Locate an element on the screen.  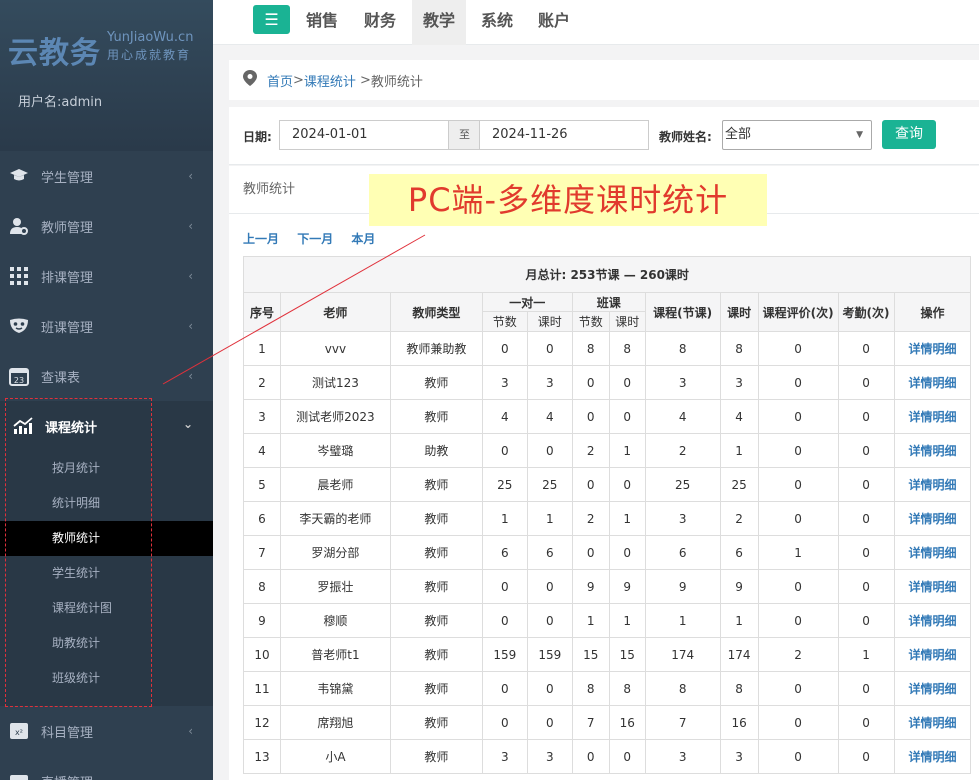
table-cell: 6 is located at coordinates (504, 552).